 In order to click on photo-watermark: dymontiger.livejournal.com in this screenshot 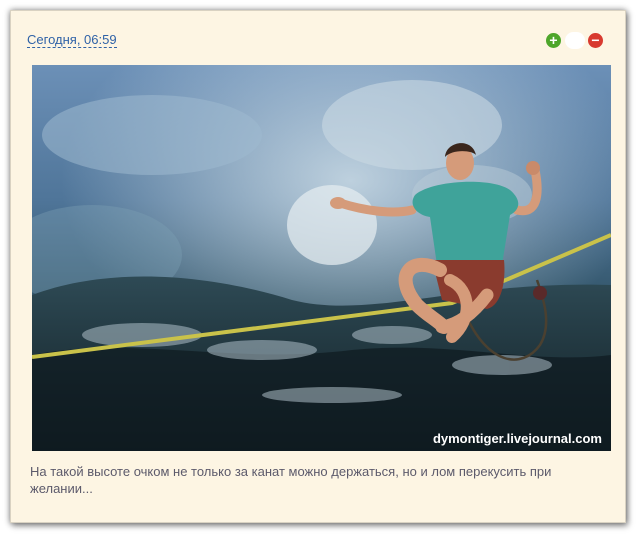, I will do `click(517, 438)`.